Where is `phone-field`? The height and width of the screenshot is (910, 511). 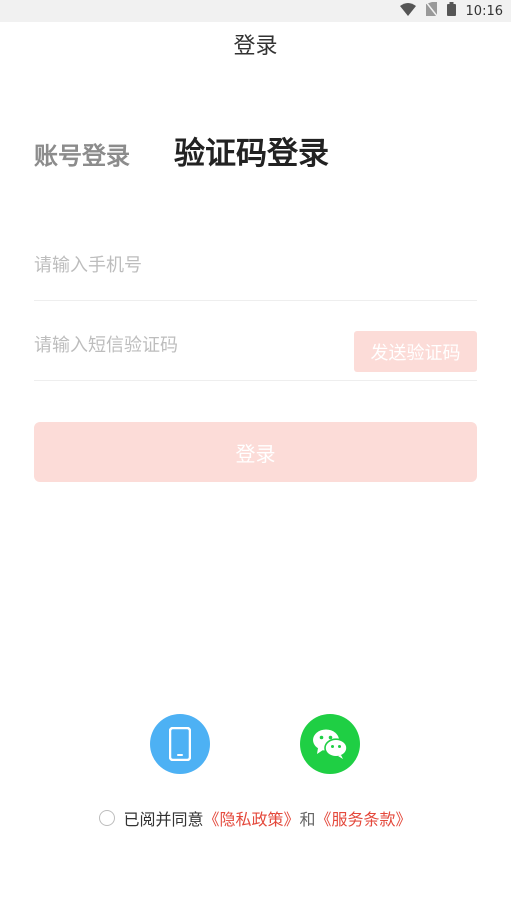 phone-field is located at coordinates (255, 266).